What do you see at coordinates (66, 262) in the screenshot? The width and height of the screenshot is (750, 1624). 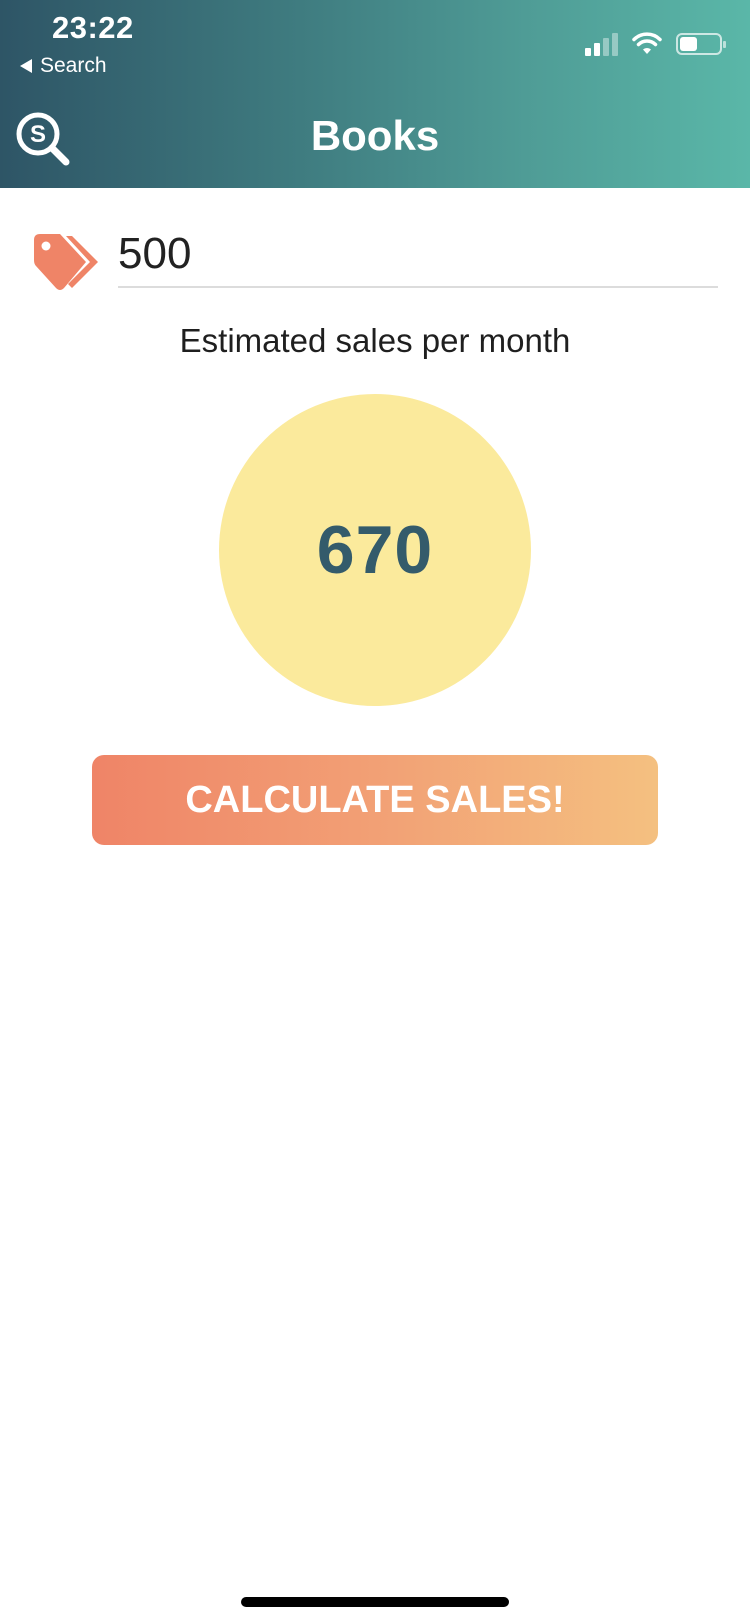 I see `price-tag-icon` at bounding box center [66, 262].